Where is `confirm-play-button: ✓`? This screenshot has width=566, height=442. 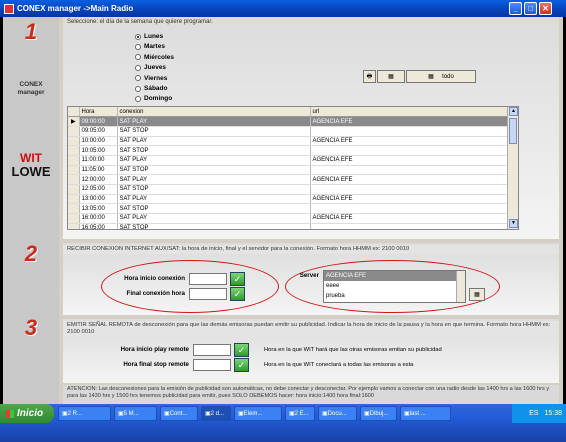 confirm-play-button: ✓ is located at coordinates (241, 350).